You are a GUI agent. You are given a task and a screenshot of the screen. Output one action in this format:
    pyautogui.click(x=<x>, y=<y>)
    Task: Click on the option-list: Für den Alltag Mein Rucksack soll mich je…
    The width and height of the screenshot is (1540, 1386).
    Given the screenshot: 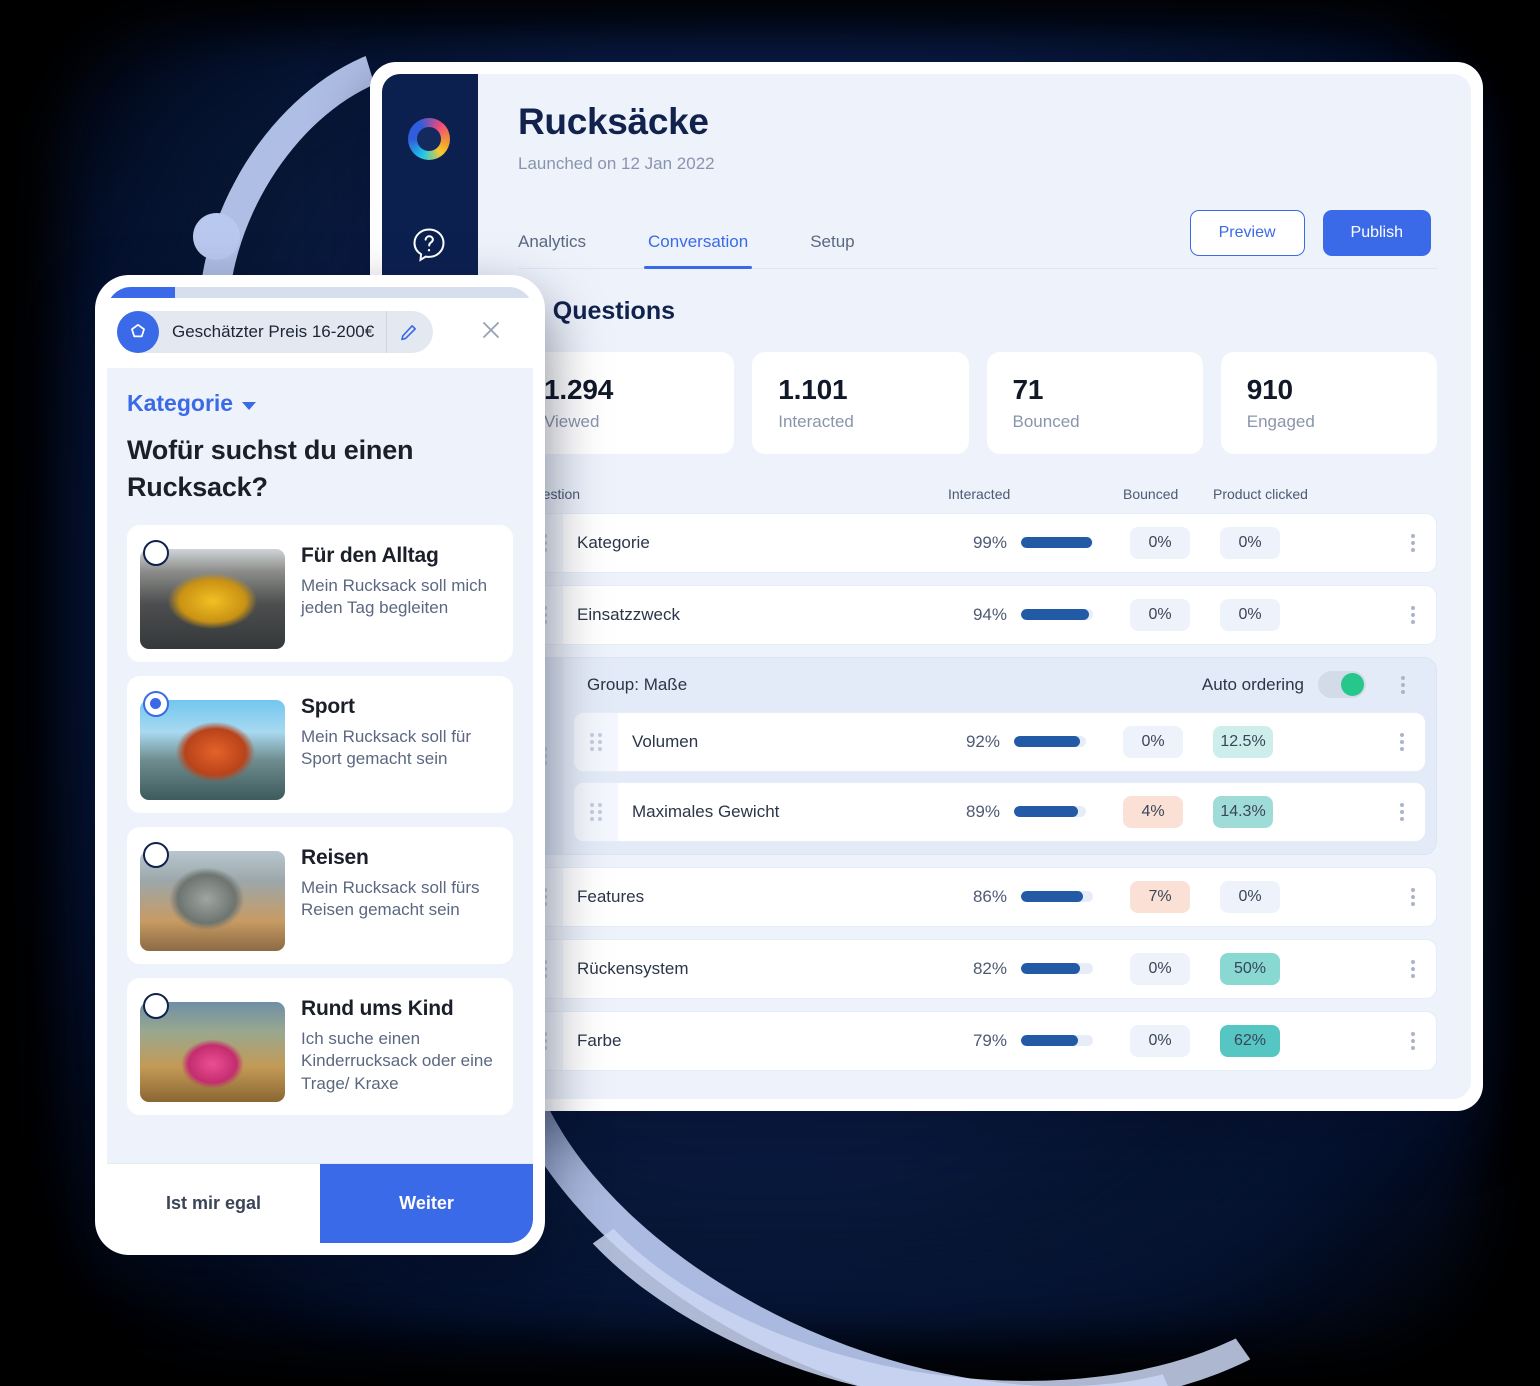 What is the action you would take?
    pyautogui.click(x=320, y=819)
    